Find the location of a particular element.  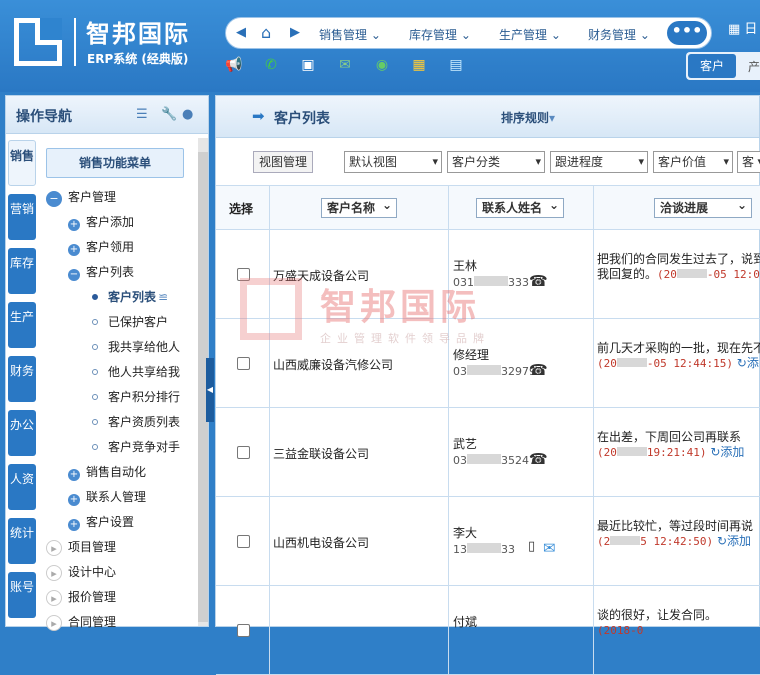

mobile-icon: ▯ is located at coordinates (531, 546).